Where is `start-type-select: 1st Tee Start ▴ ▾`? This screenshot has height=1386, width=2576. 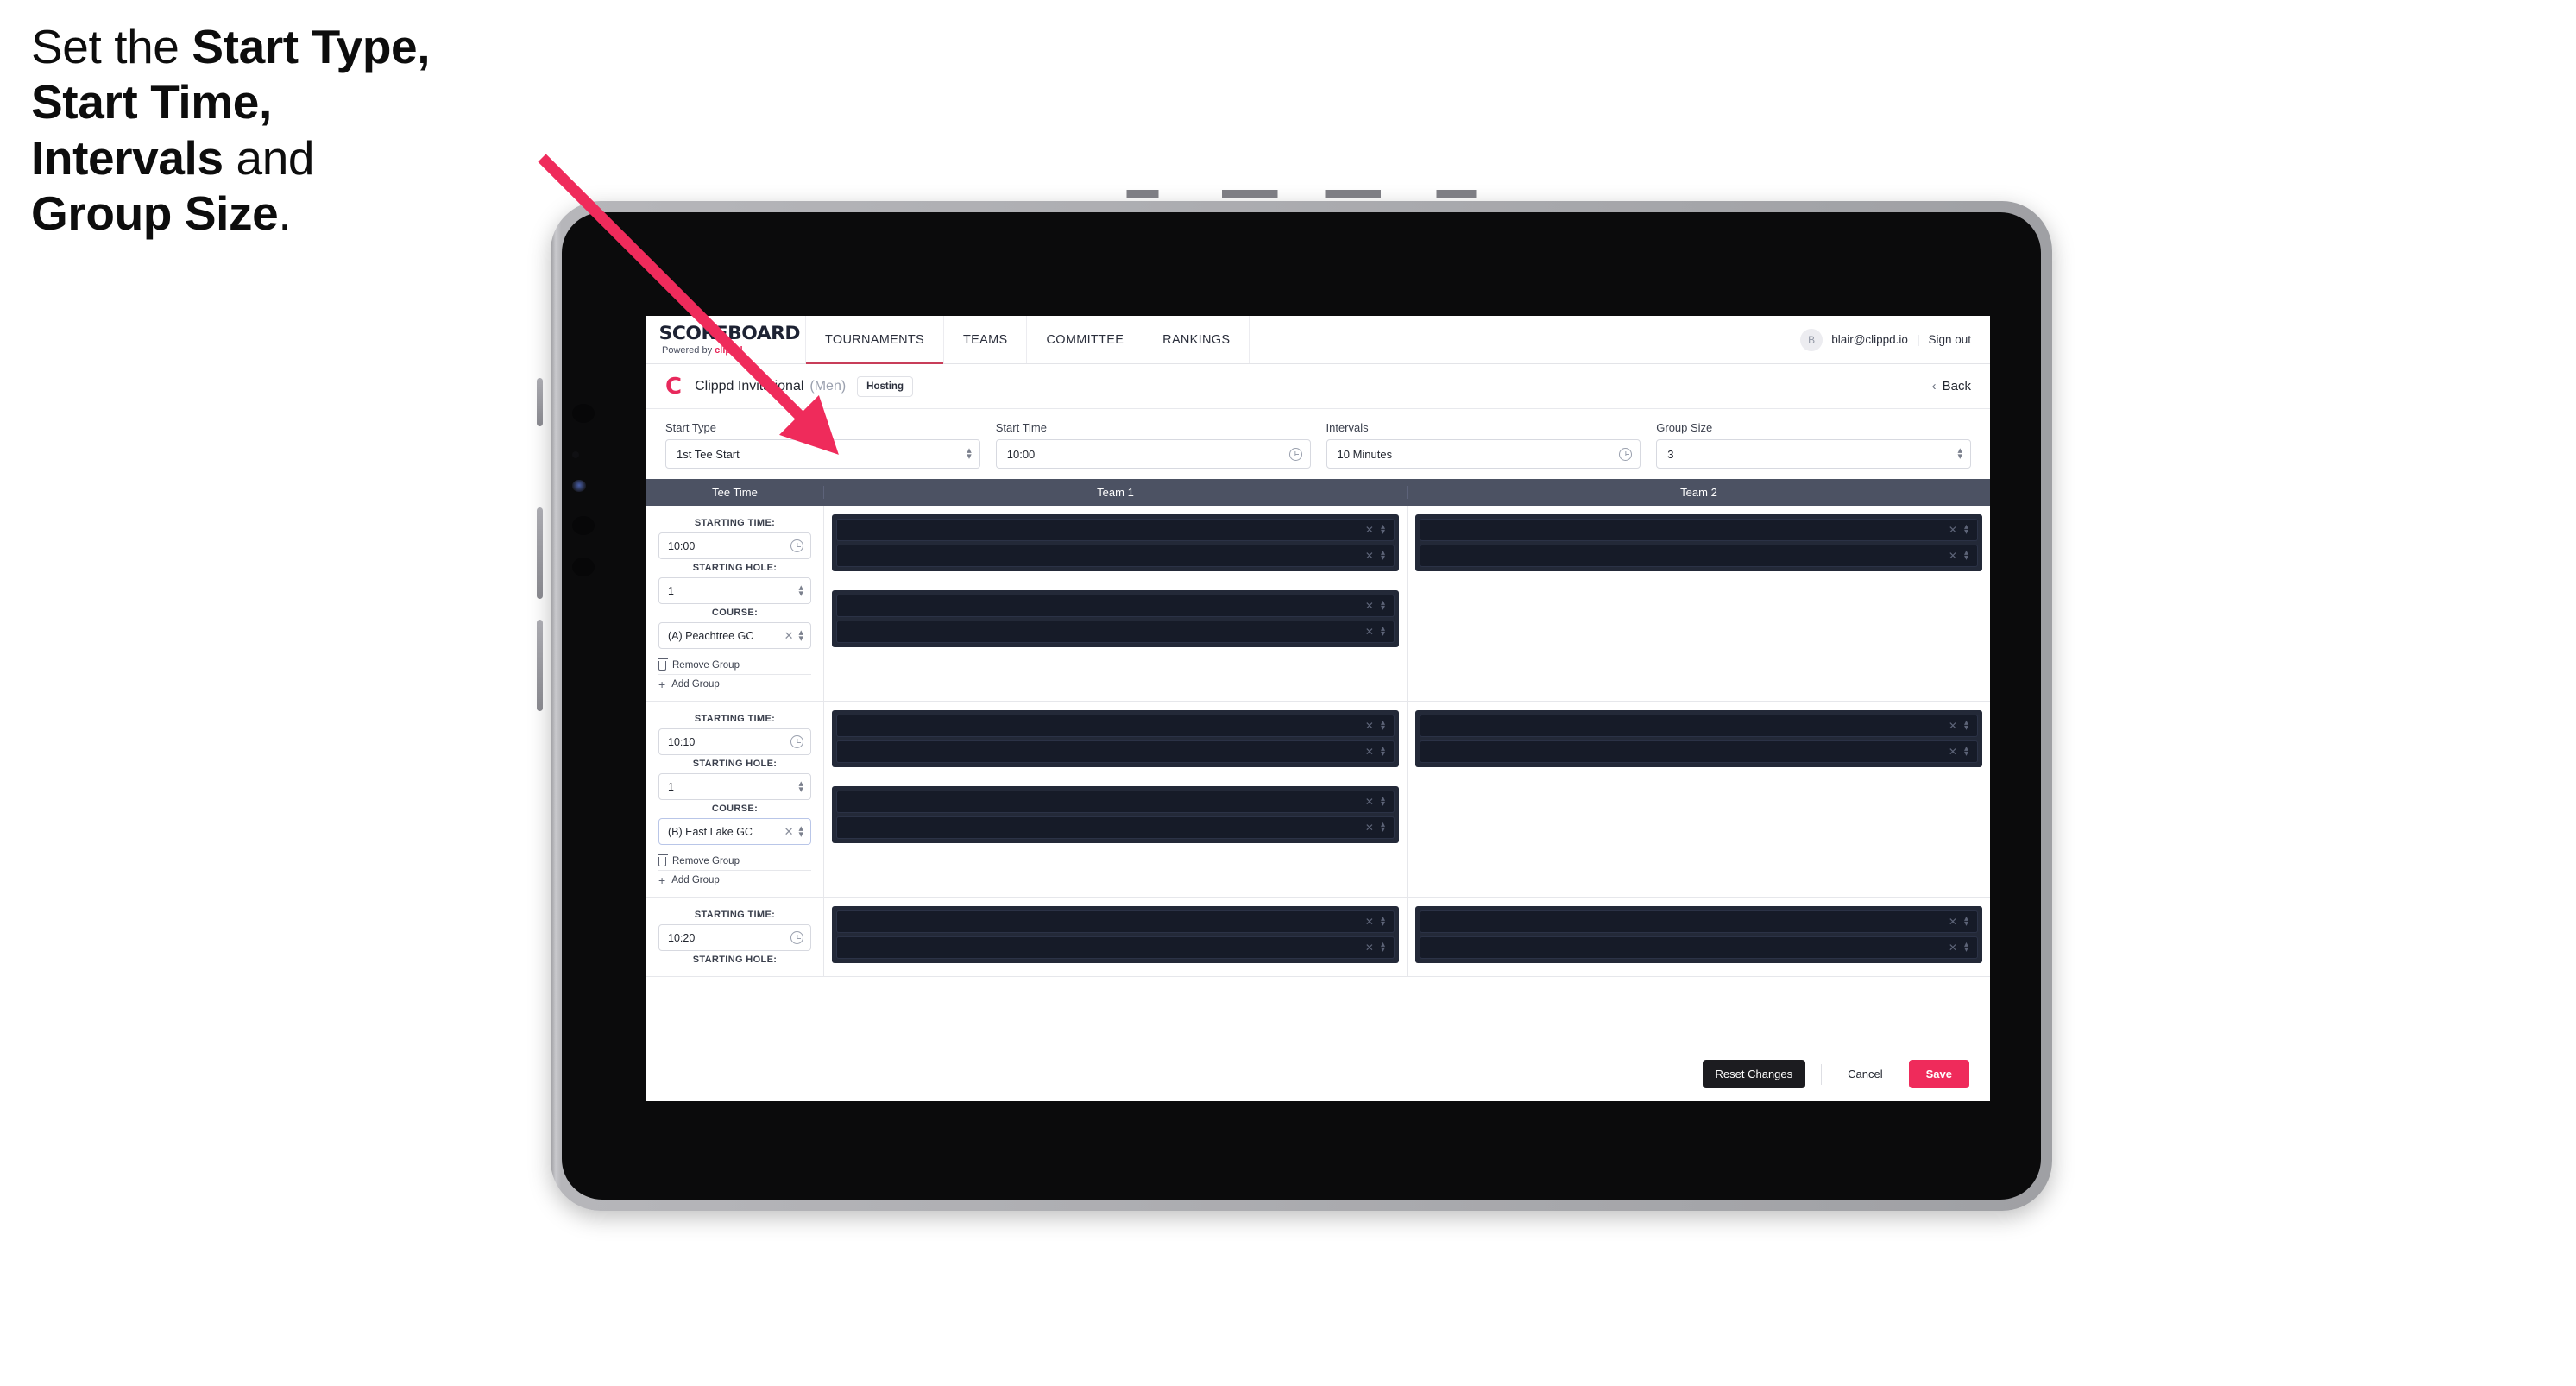 start-type-select: 1st Tee Start ▴ ▾ is located at coordinates (822, 454).